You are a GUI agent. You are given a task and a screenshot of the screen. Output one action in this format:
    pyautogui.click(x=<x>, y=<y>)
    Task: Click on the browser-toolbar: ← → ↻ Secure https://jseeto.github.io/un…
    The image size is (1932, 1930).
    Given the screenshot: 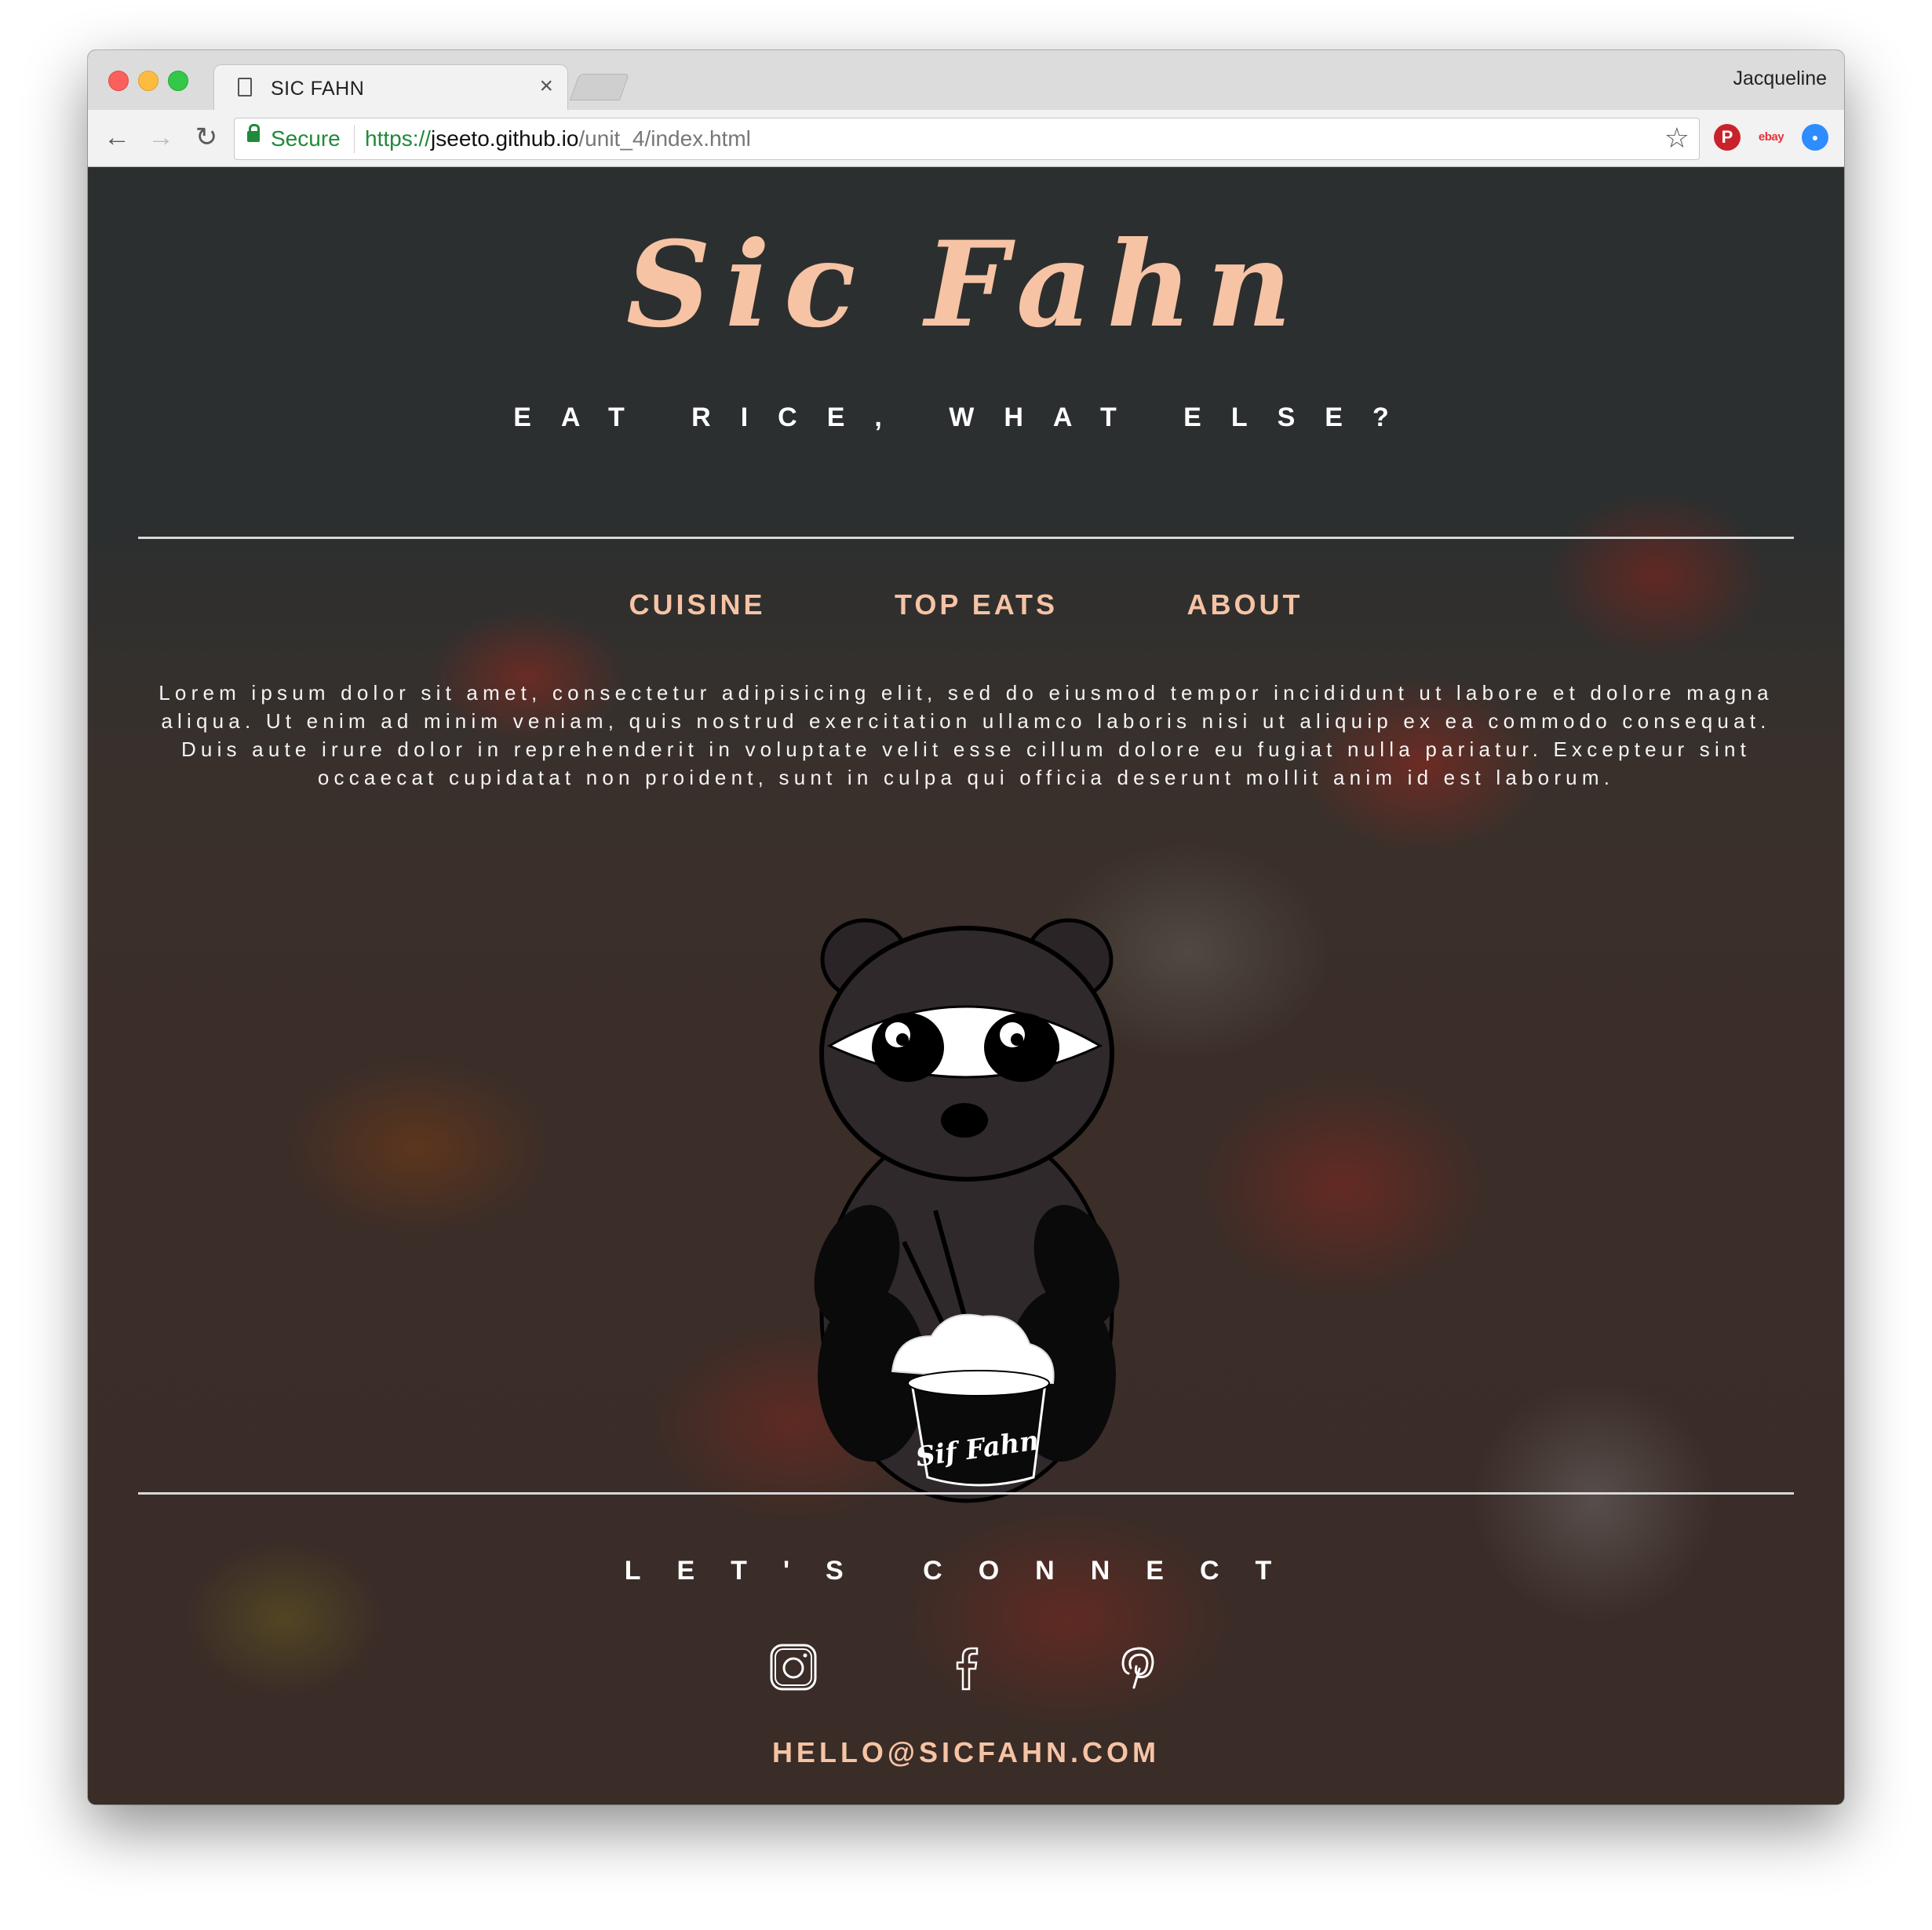 What is the action you would take?
    pyautogui.click(x=966, y=138)
    